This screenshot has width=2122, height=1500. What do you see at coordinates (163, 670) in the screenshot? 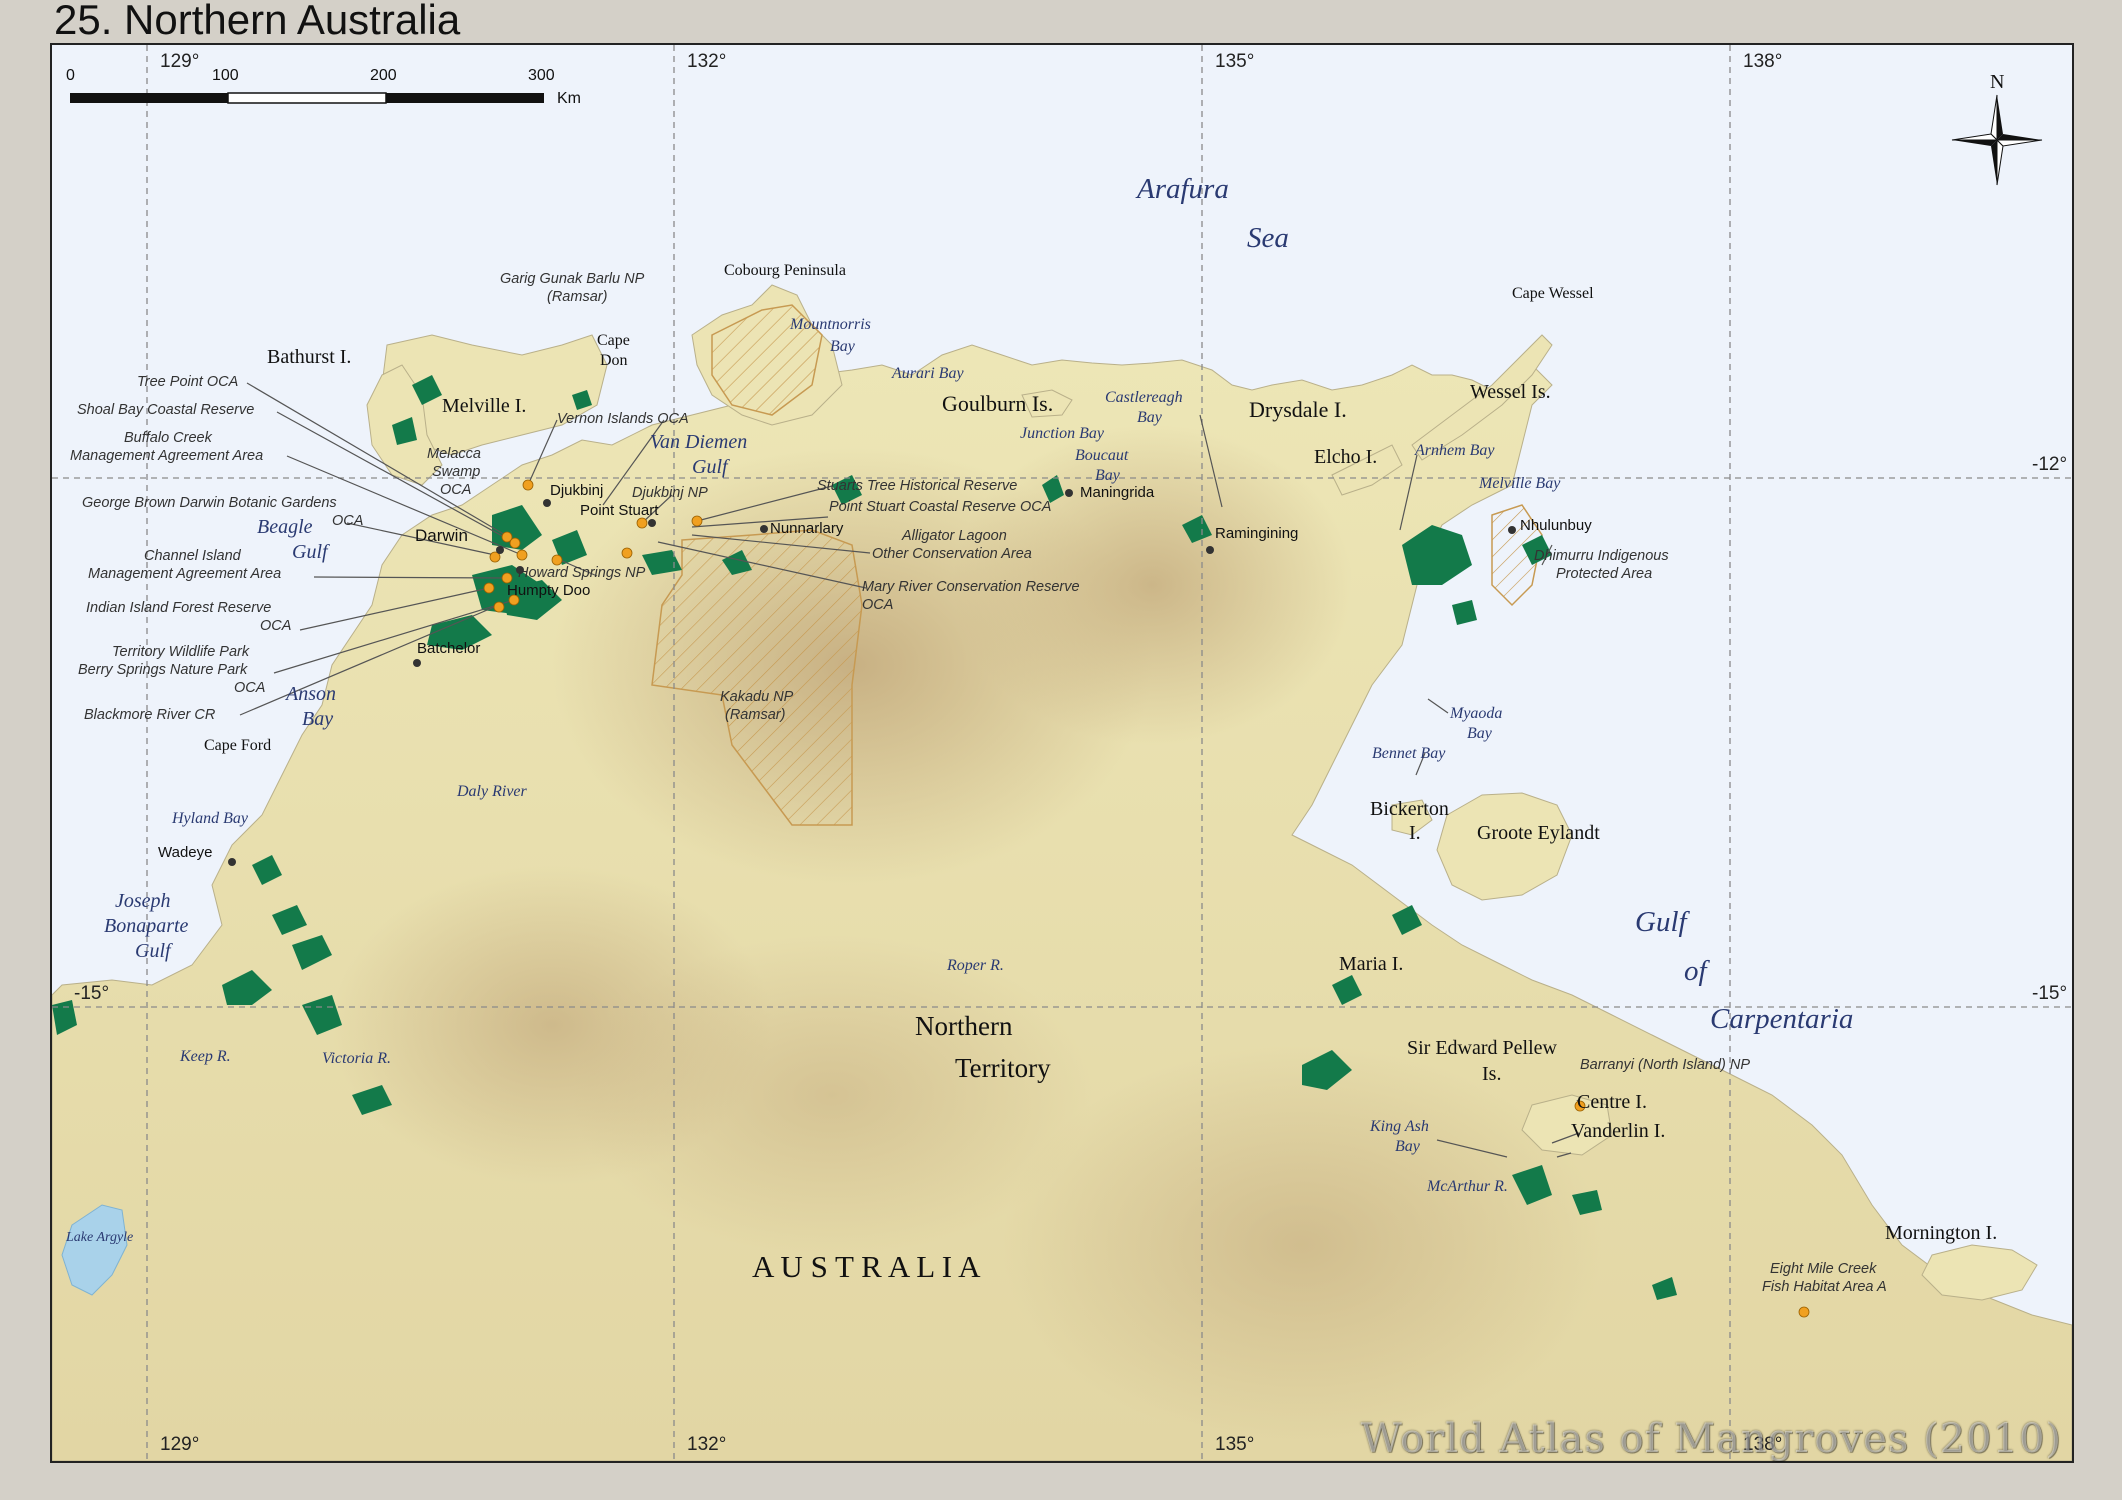
I see `territory-label-2: Berry Springs Nature Park` at bounding box center [163, 670].